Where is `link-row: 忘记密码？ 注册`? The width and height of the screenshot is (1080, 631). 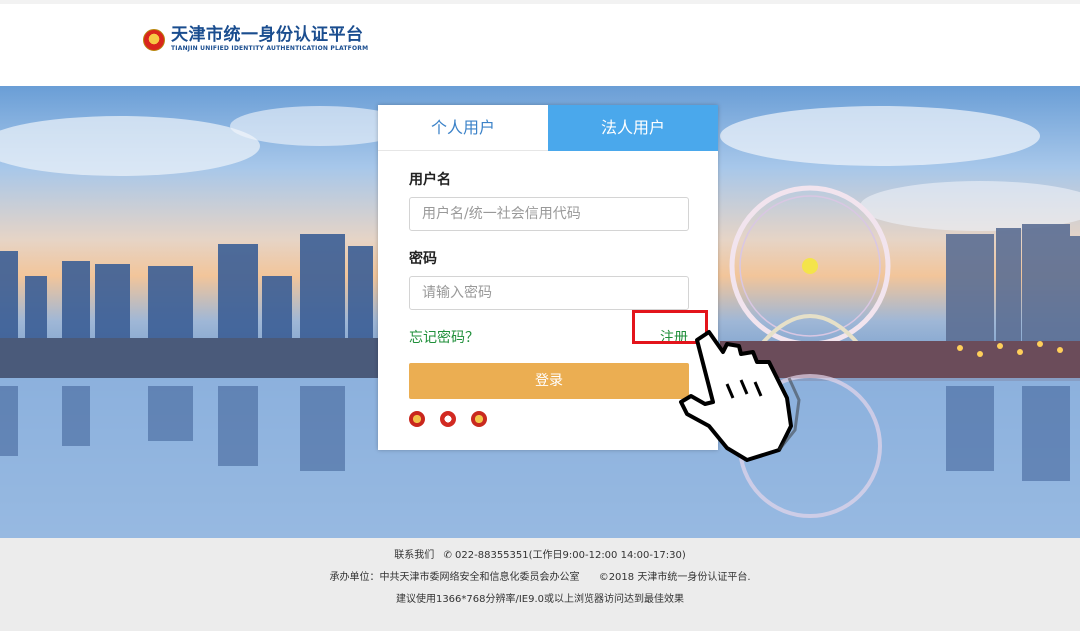 link-row: 忘记密码？ 注册 is located at coordinates (558, 328).